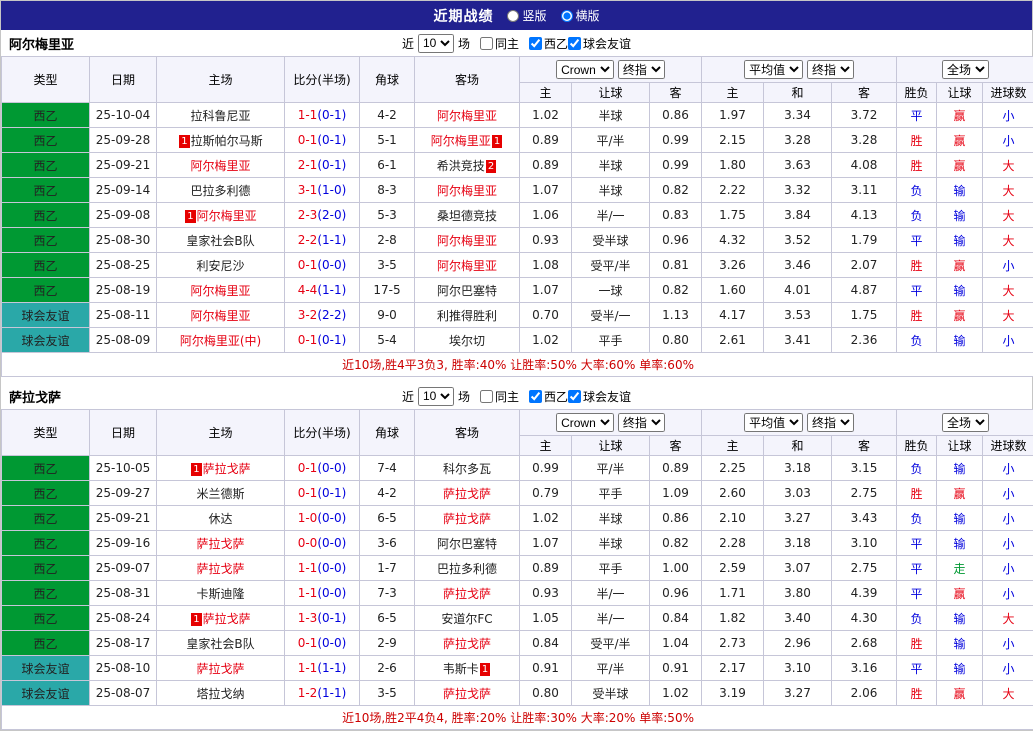  Describe the element at coordinates (864, 468) in the screenshot. I see `avg-away: 3.15` at that location.